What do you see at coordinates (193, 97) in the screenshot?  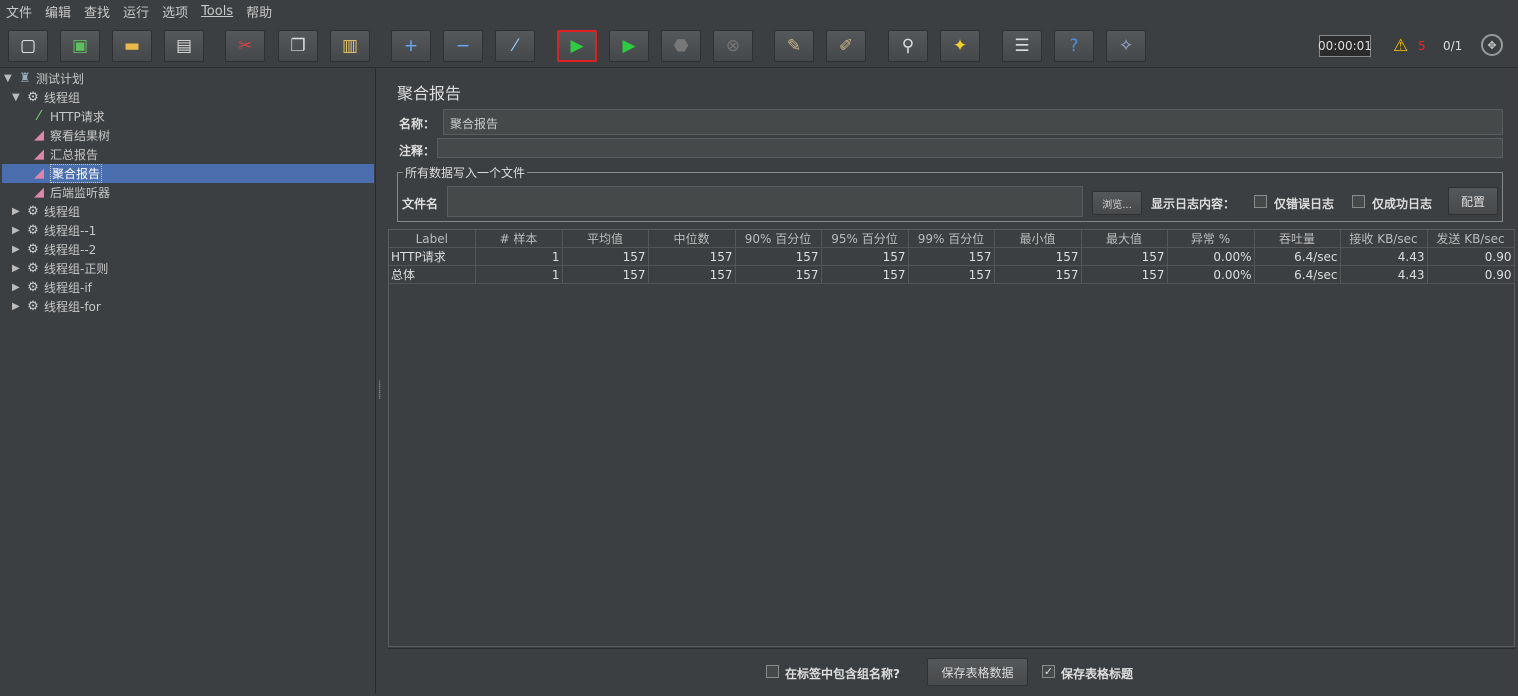 I see `tree-item-thread-group: ▼ ⚙ 线程组` at bounding box center [193, 97].